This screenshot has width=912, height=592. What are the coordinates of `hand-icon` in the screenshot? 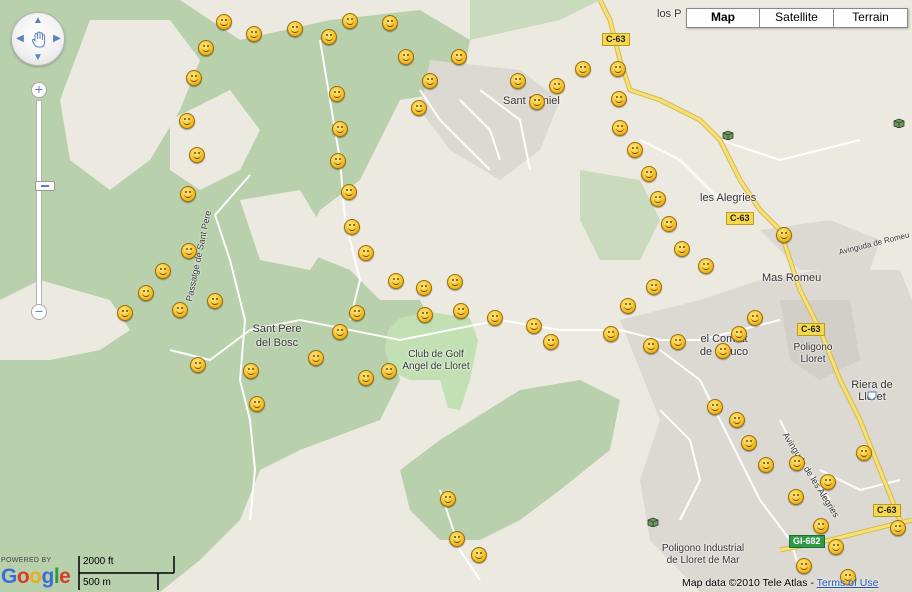 It's located at (39, 40).